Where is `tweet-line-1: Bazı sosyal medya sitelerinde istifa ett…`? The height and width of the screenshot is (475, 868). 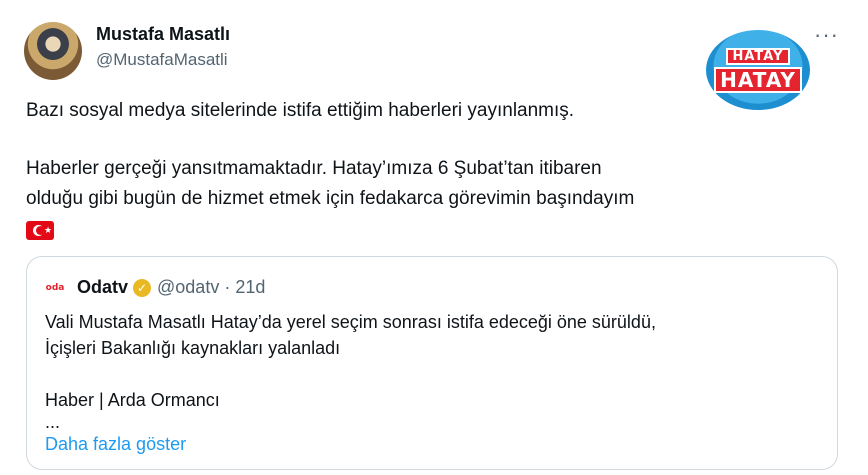
tweet-line-1: Bazı sosyal medya sitelerinde istifa ett… is located at coordinates (300, 110).